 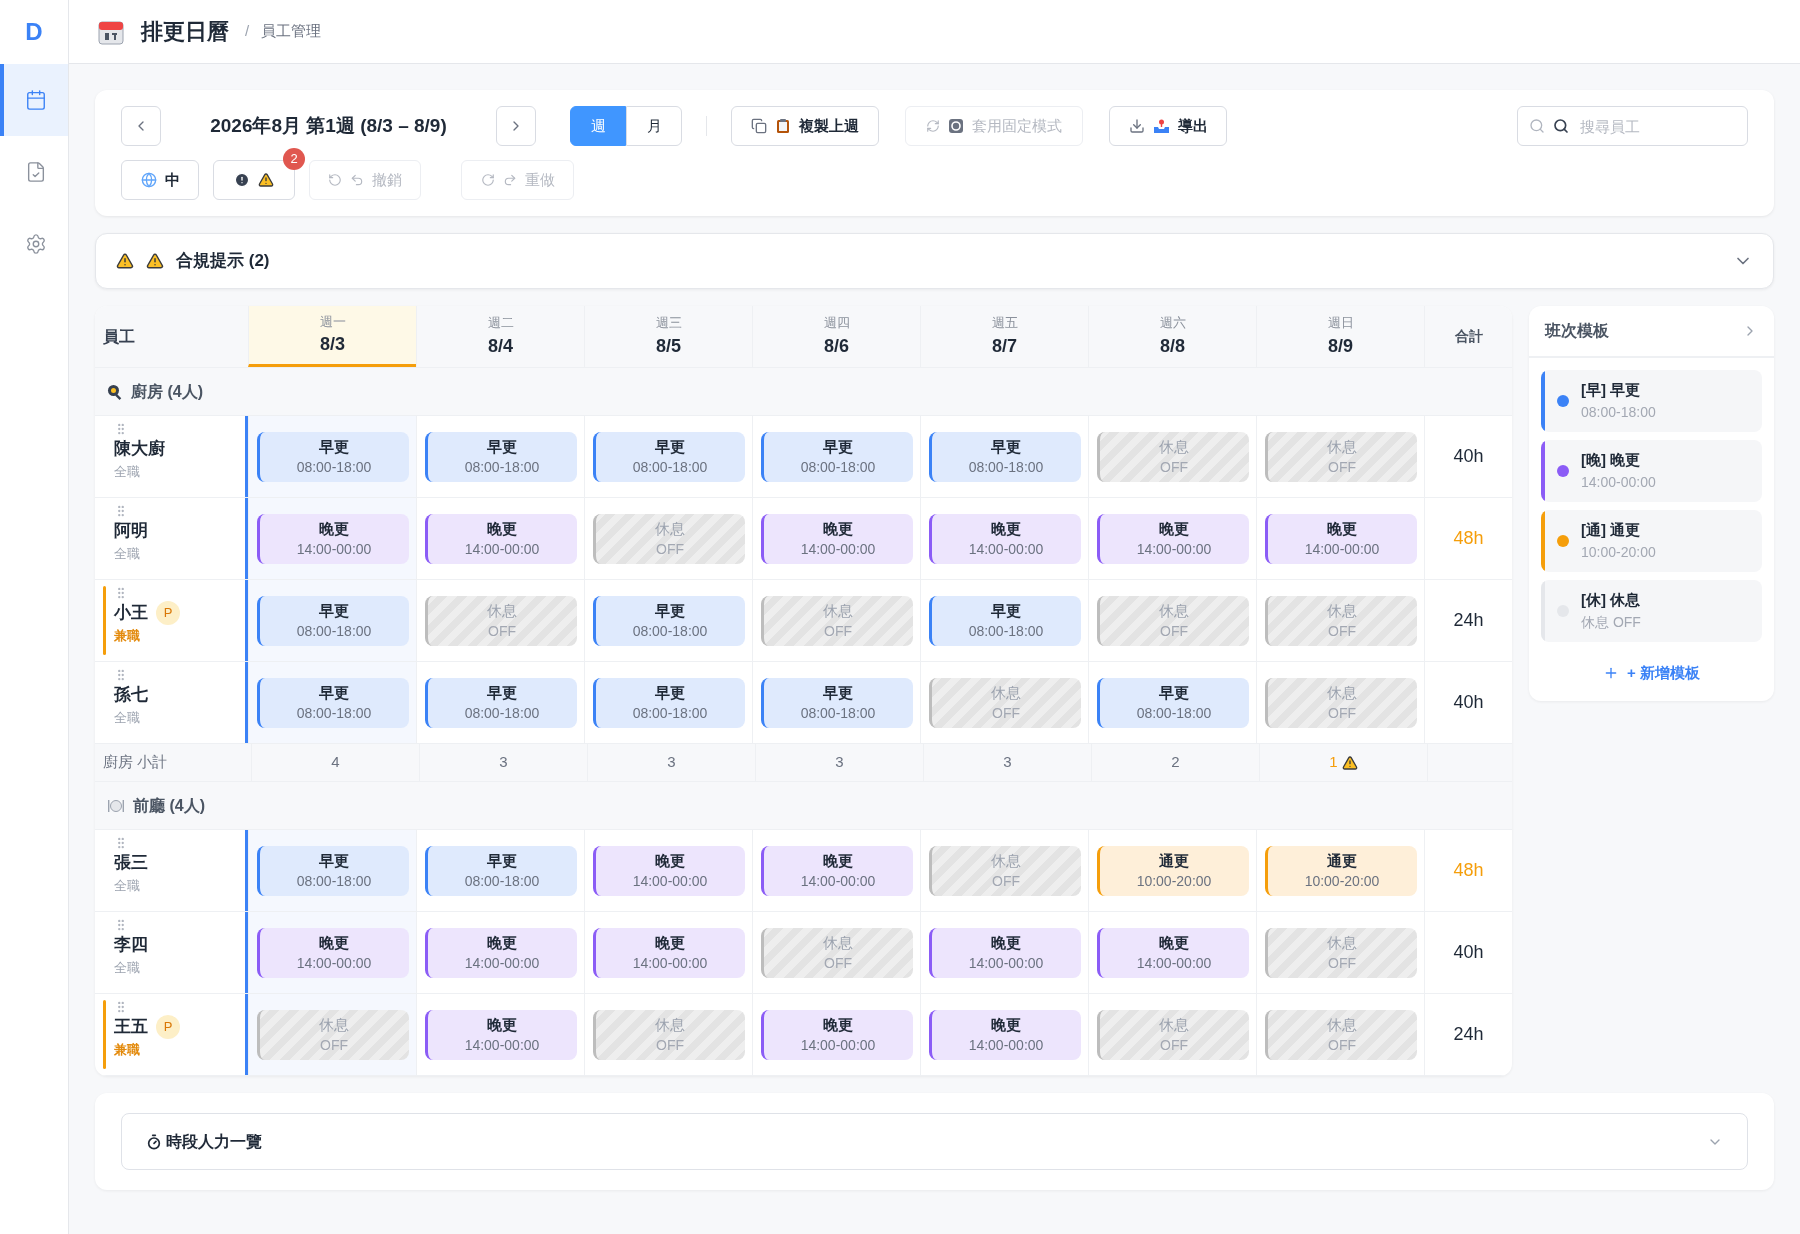 I want to click on date-label: 8/8, so click(x=1172, y=346).